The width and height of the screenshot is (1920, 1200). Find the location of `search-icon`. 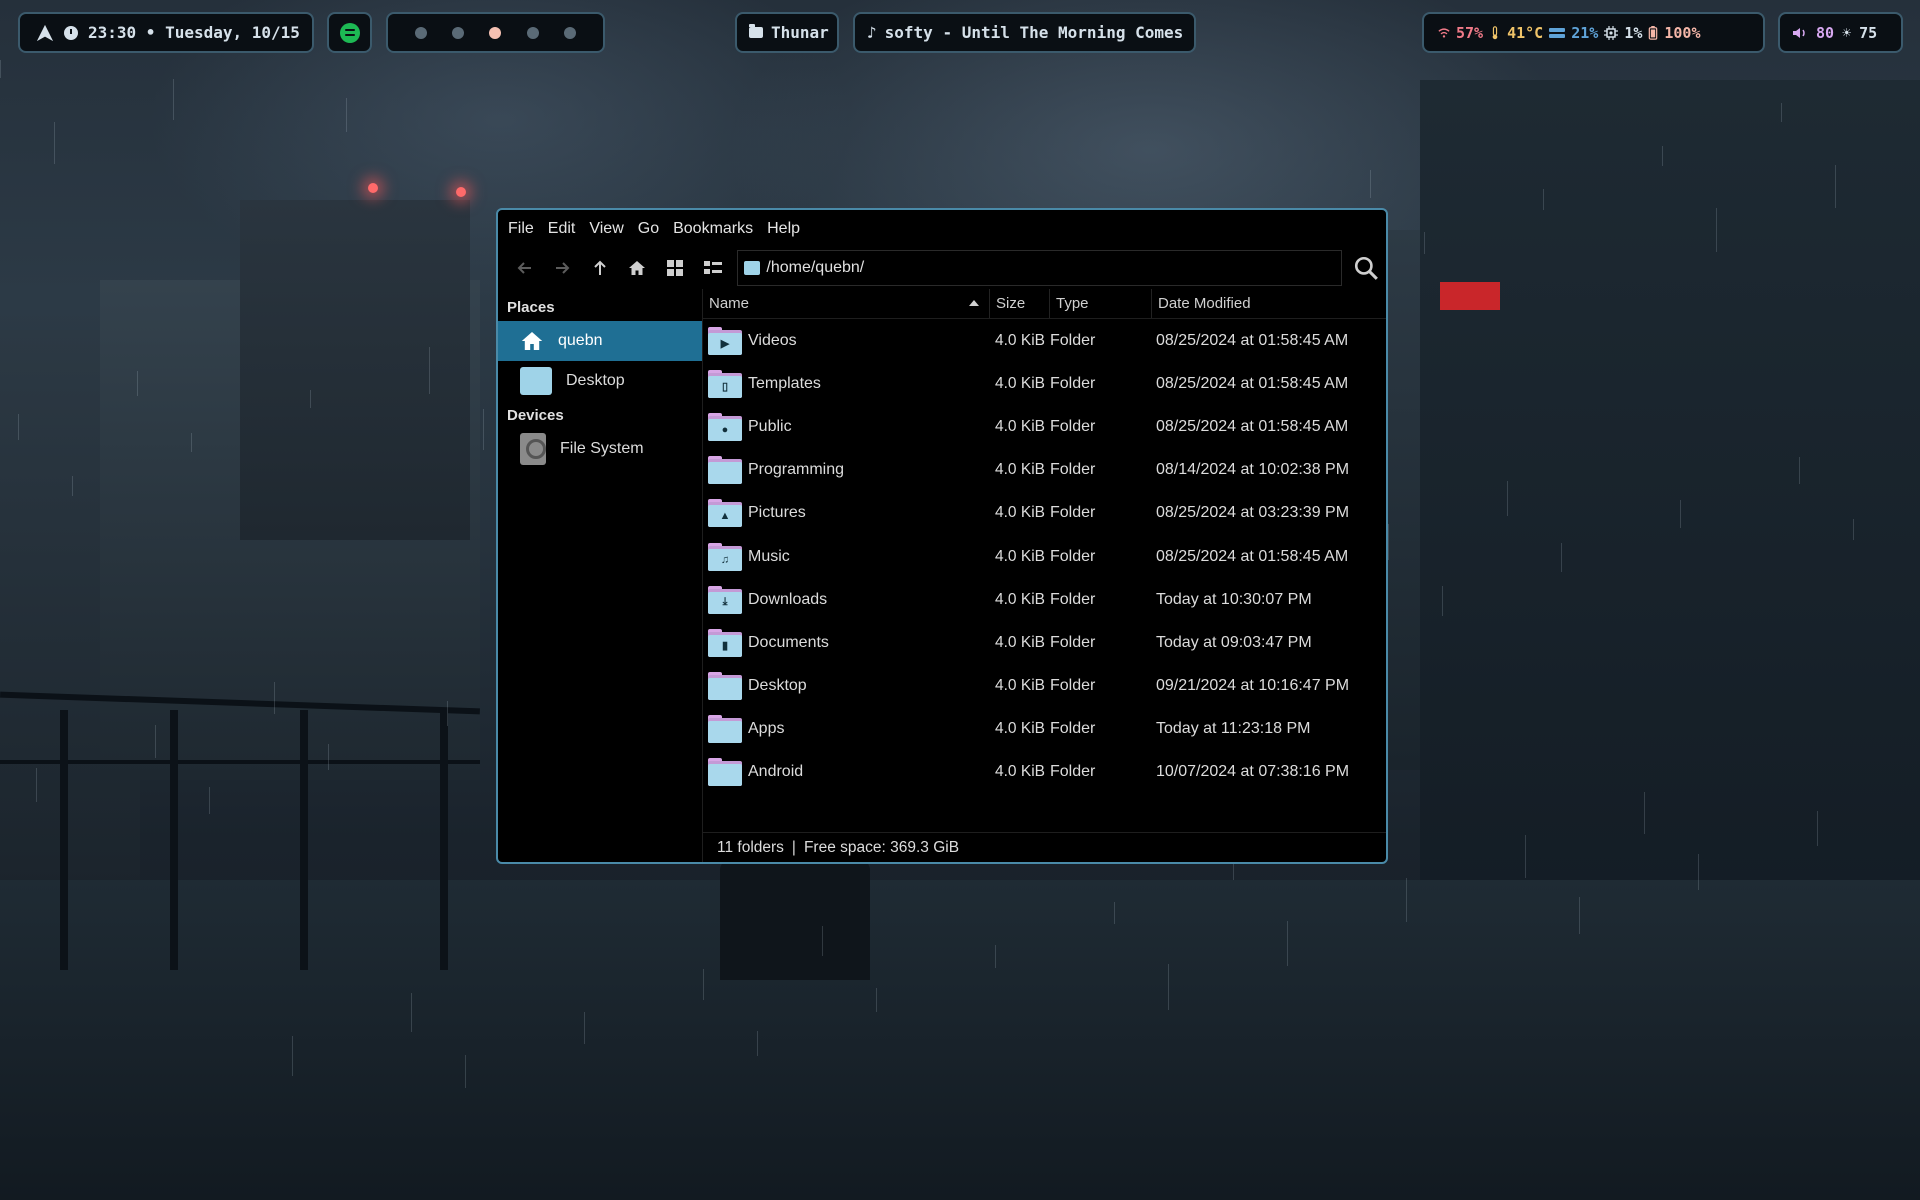

search-icon is located at coordinates (1367, 268).